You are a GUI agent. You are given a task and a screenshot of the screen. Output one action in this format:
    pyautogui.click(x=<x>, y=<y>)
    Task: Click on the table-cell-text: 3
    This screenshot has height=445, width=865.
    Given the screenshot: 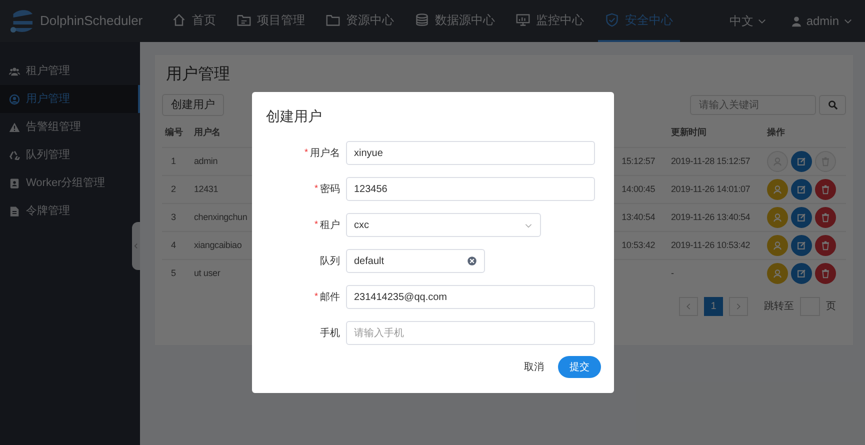 What is the action you would take?
    pyautogui.click(x=173, y=217)
    